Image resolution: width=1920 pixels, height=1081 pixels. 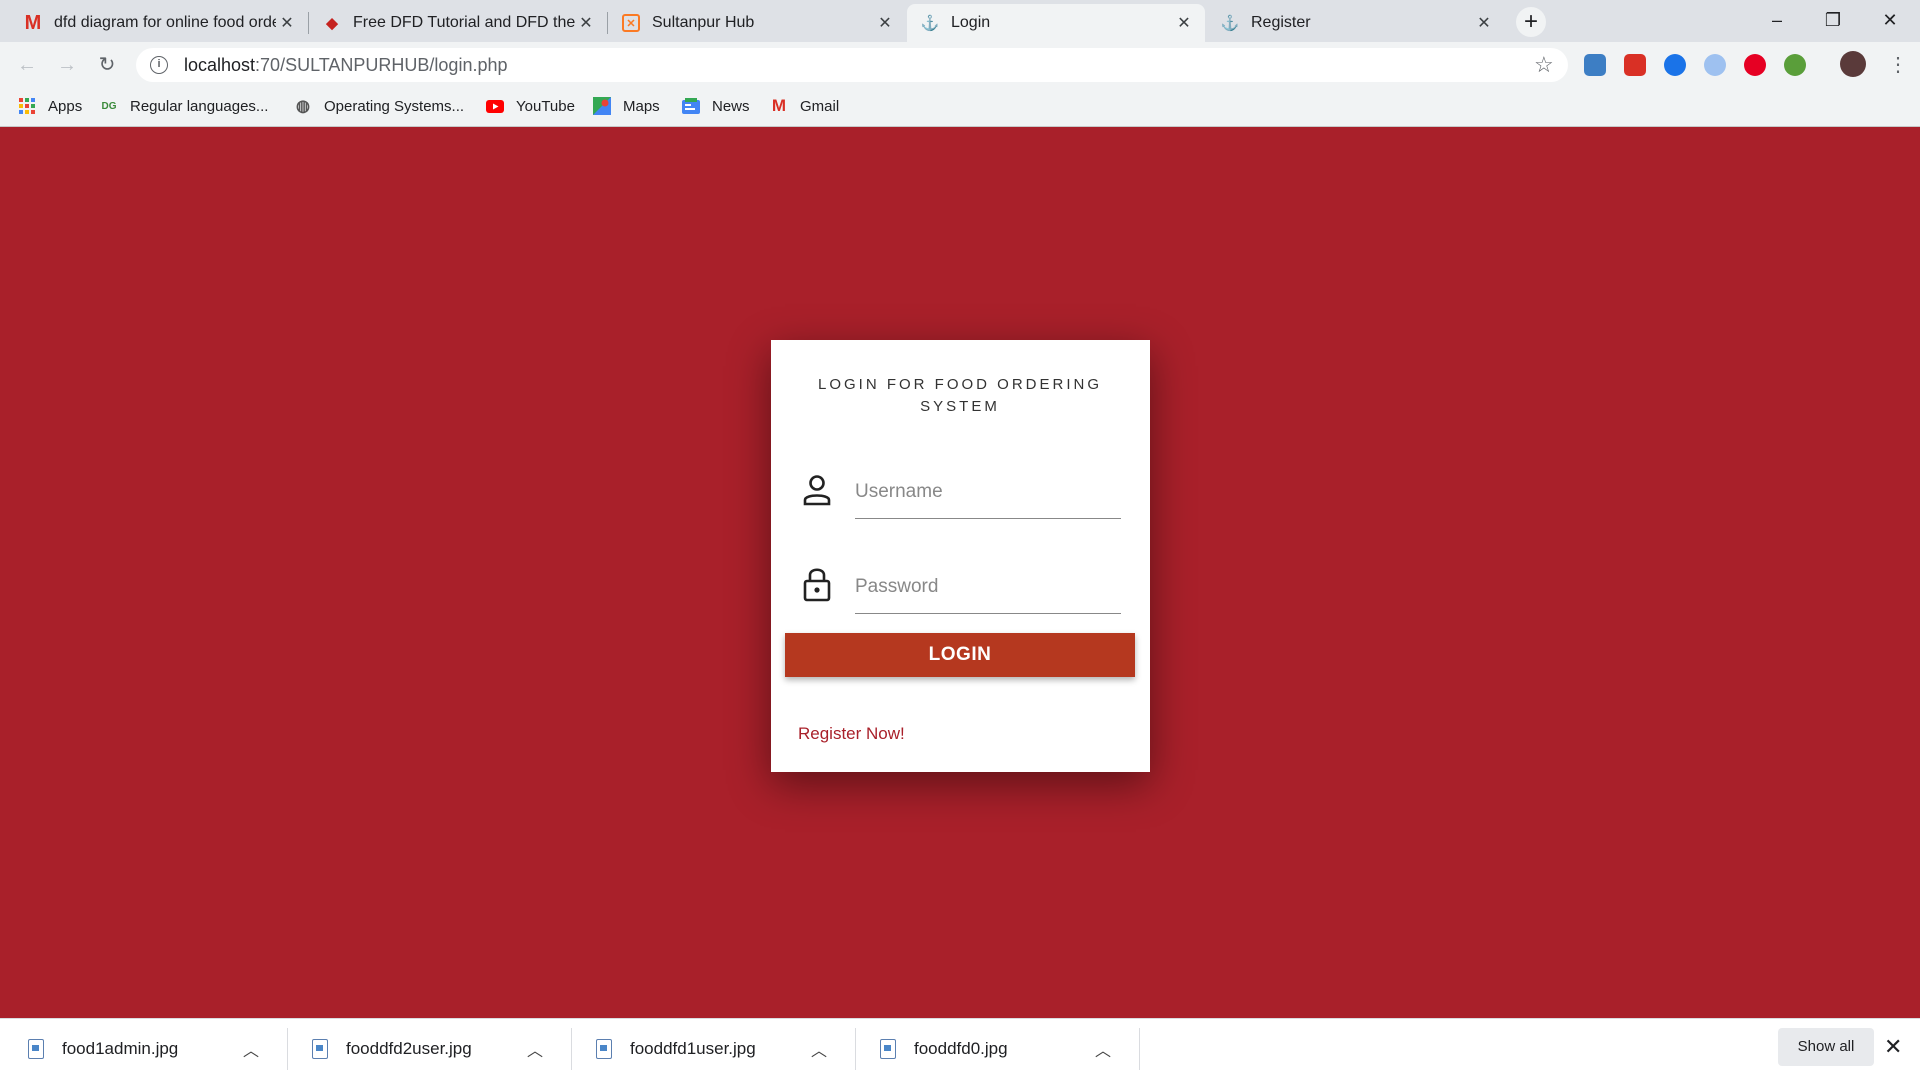 I want to click on tab-dfd-diagram: M dfd diagram for online food orde ✕, so click(x=159, y=23).